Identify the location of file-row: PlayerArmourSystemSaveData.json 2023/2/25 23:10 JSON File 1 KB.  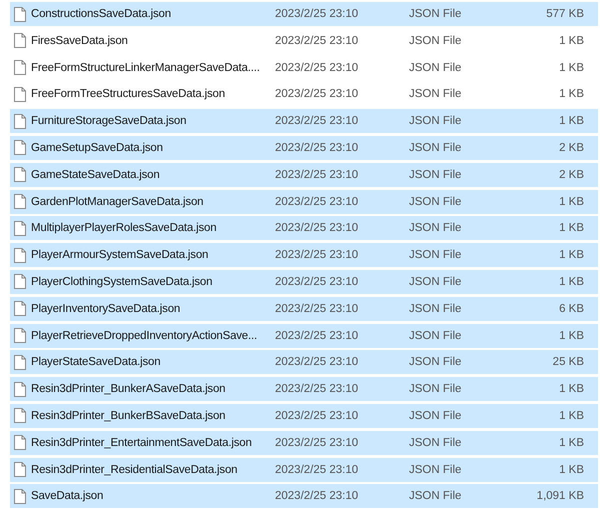
(304, 255).